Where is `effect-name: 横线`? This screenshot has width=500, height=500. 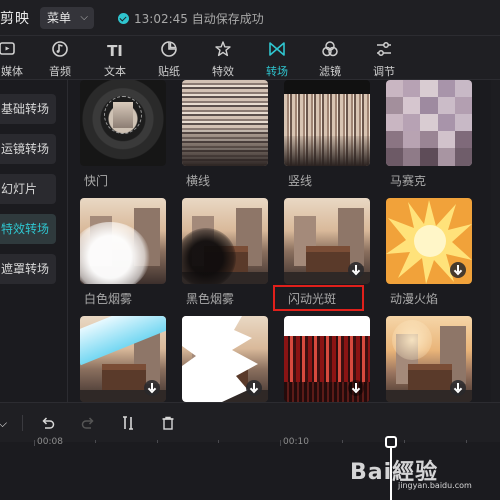 effect-name: 横线 is located at coordinates (198, 181).